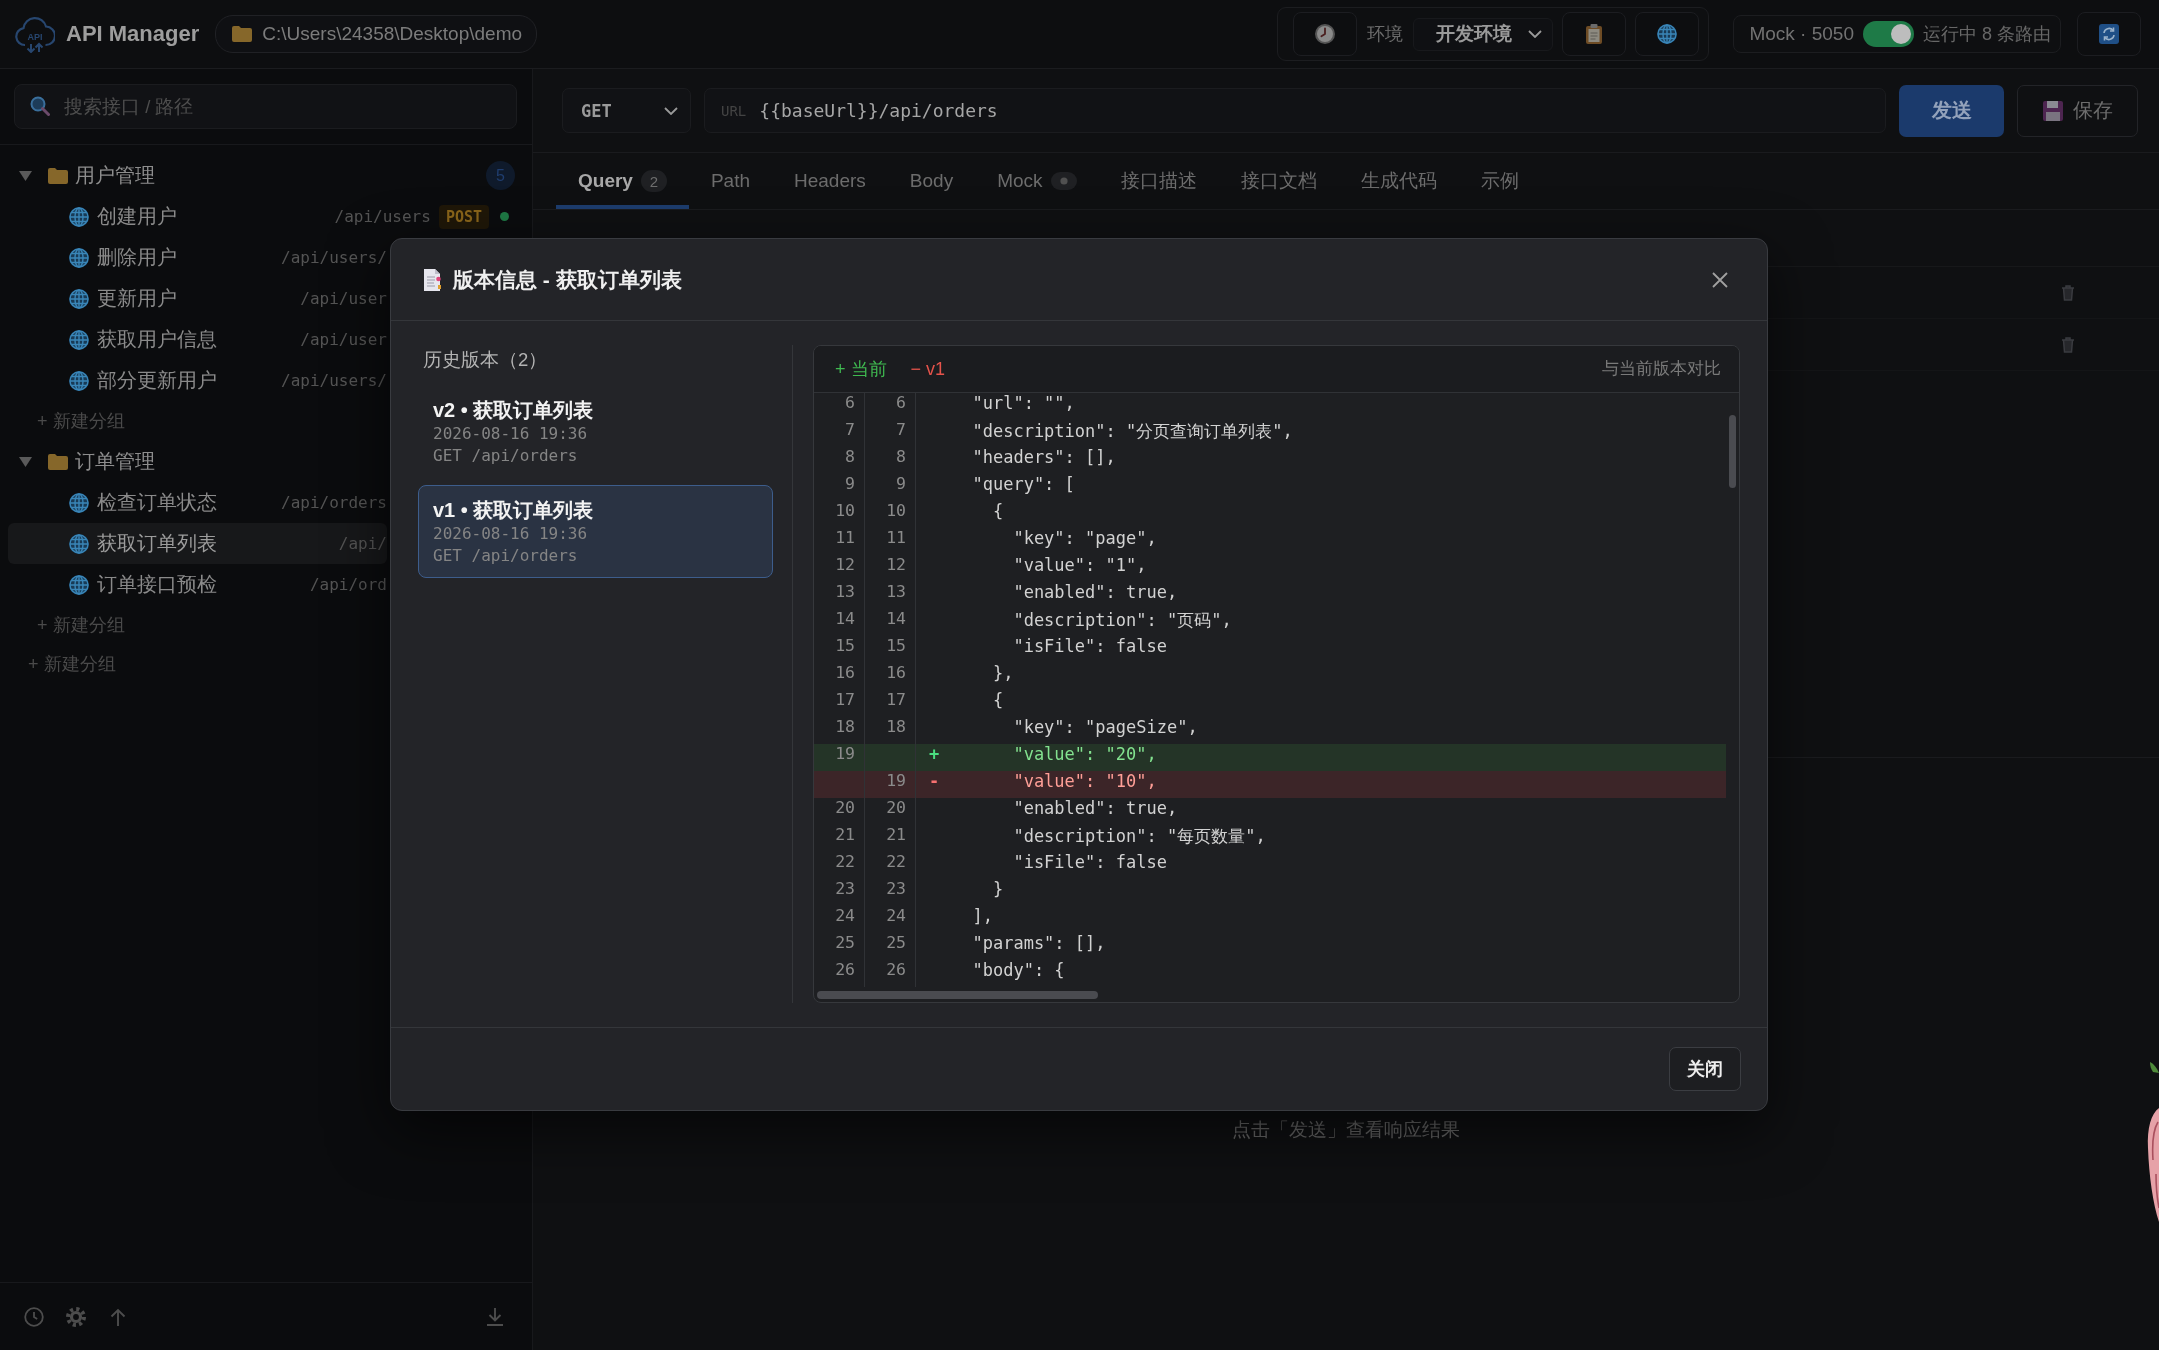 The image size is (2159, 1350). I want to click on count-badge: 5, so click(500, 175).